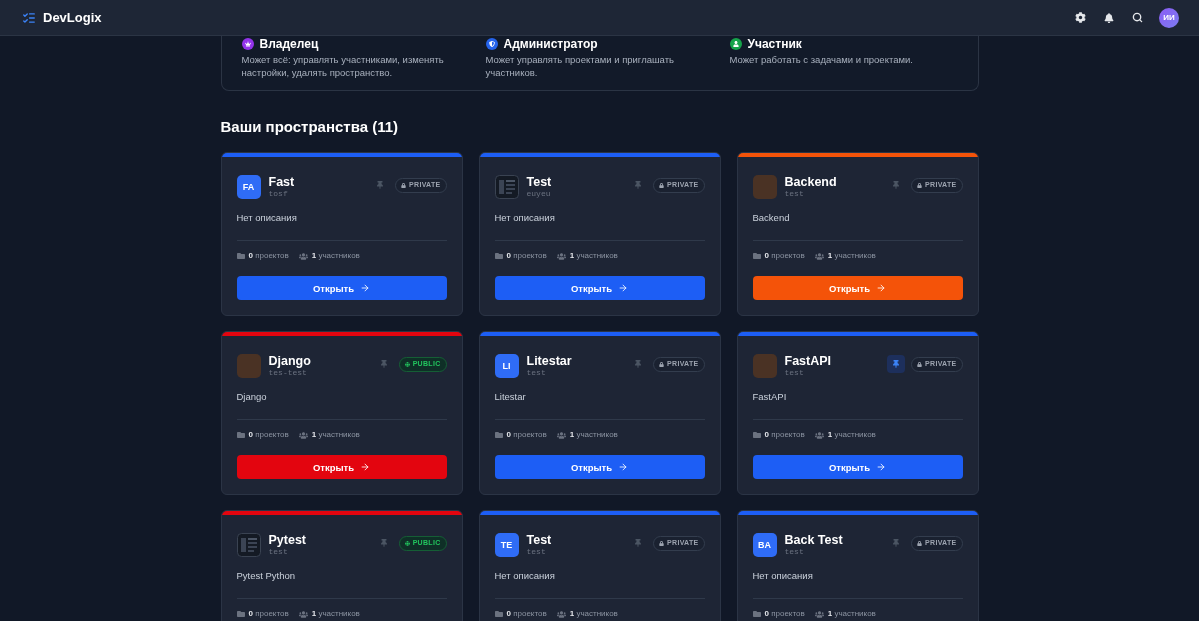  What do you see at coordinates (821, 59) in the screenshot?
I see `role-description: Может работать с задачами и проектами.` at bounding box center [821, 59].